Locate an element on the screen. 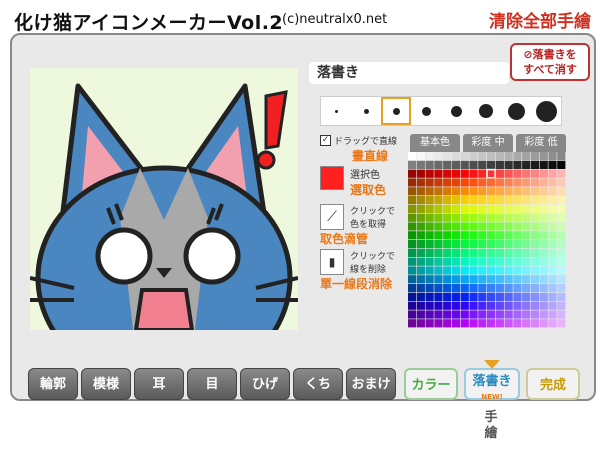 The height and width of the screenshot is (464, 608). tab-finish: 完成 is located at coordinates (553, 384).